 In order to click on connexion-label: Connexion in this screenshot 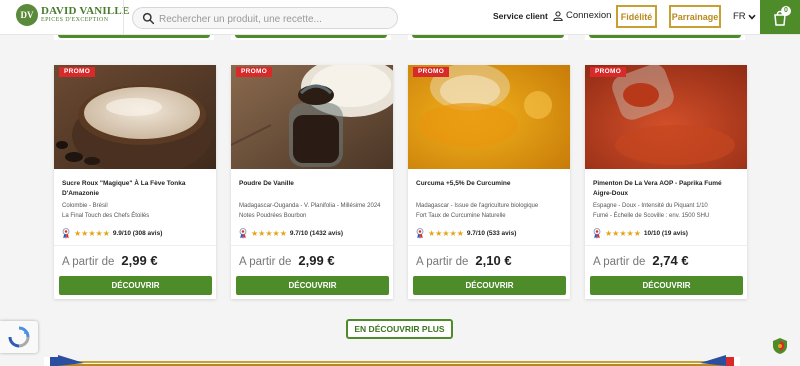, I will do `click(589, 15)`.